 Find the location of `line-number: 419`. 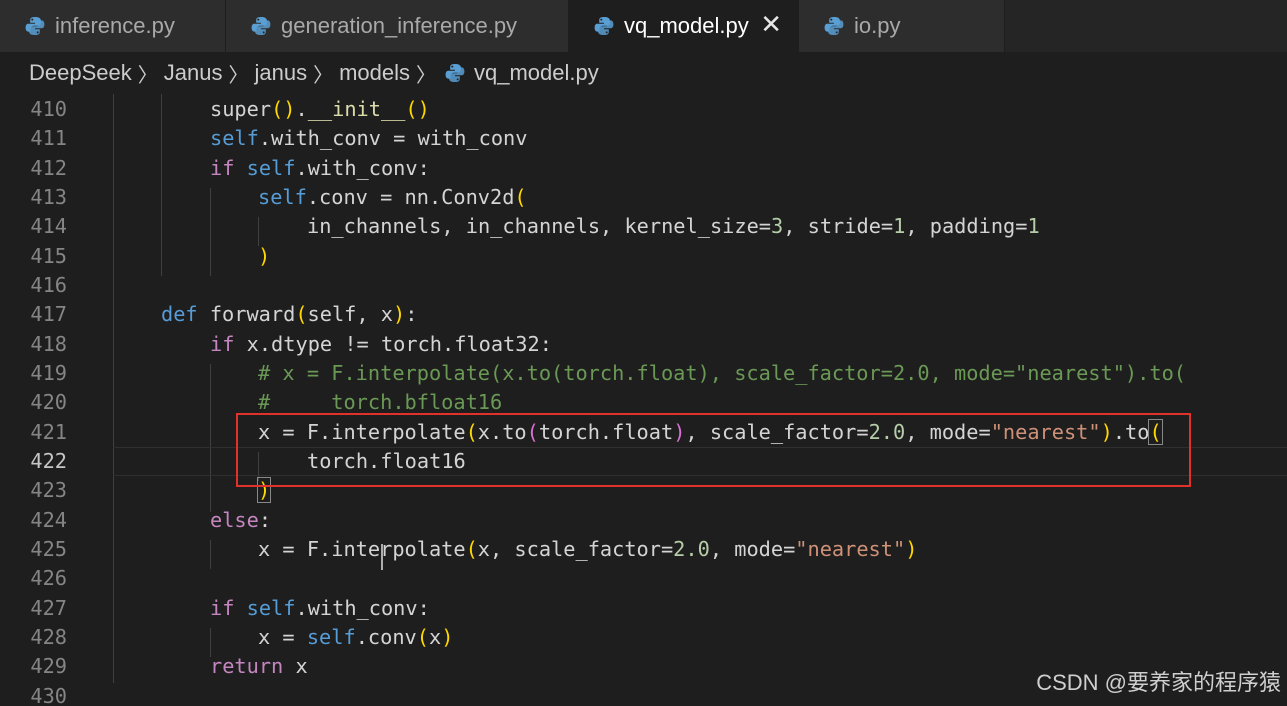

line-number: 419 is located at coordinates (48, 372).